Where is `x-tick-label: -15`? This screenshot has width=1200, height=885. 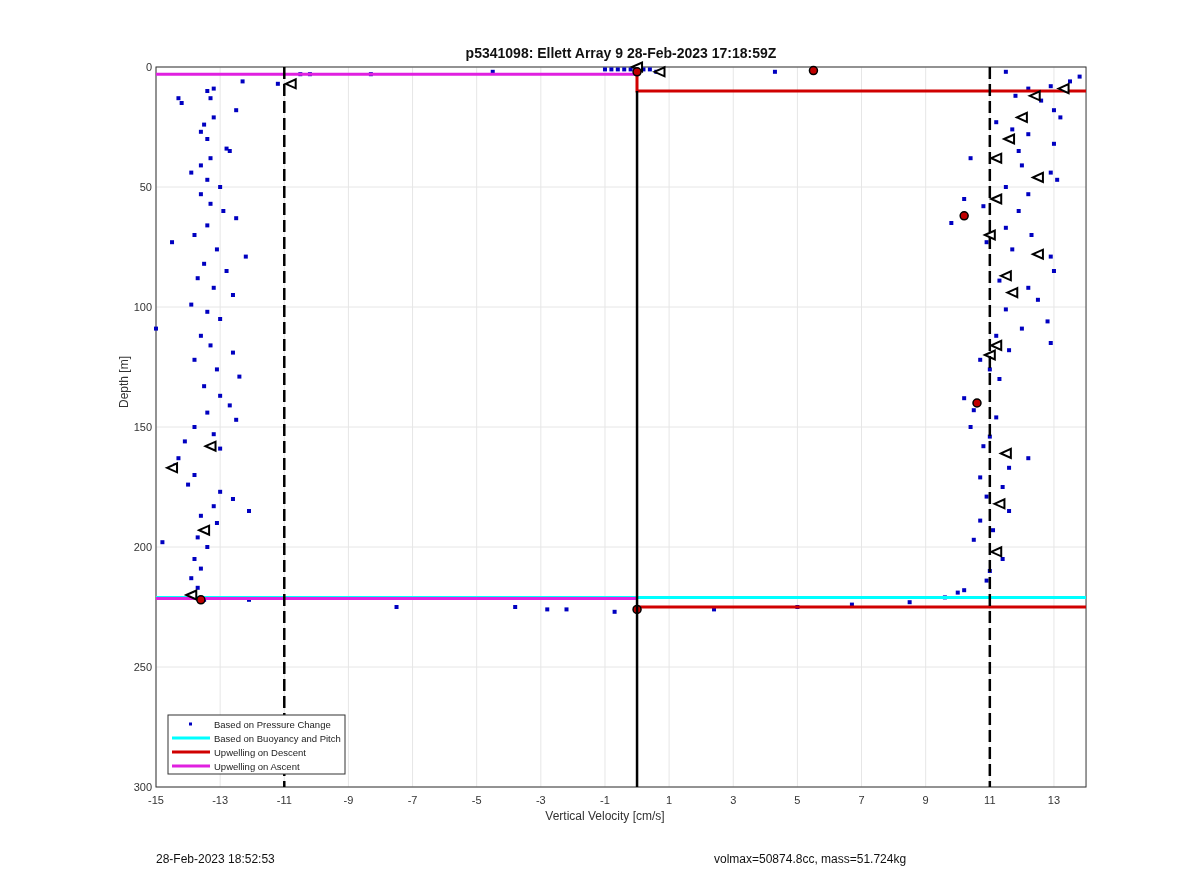
x-tick-label: -15 is located at coordinates (156, 800).